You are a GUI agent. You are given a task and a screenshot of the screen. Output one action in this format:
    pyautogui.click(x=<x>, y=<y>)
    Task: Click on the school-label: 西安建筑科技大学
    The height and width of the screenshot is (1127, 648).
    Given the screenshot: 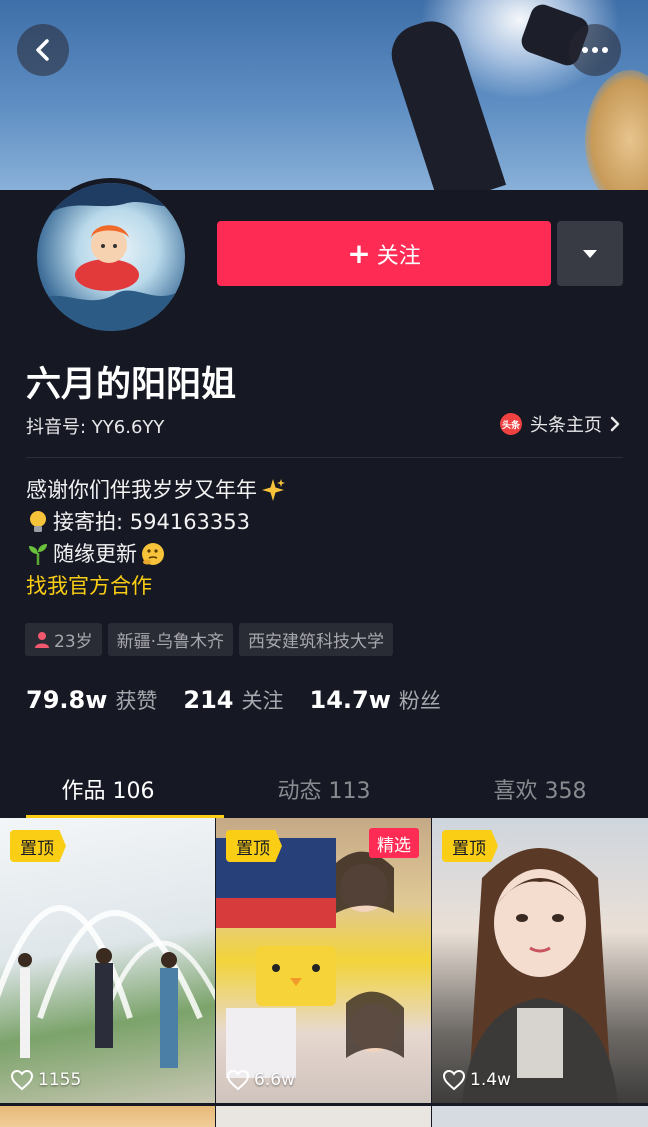 What is the action you would take?
    pyautogui.click(x=316, y=642)
    